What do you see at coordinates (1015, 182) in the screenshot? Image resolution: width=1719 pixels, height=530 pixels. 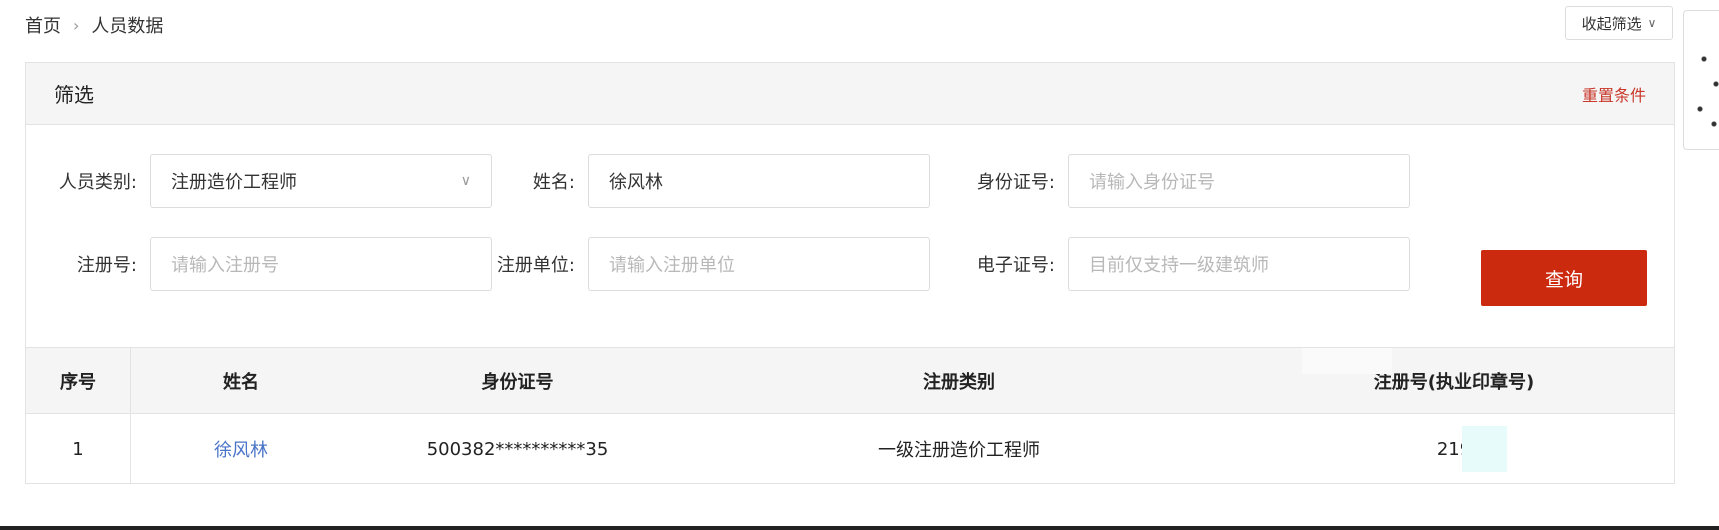 I see `id-number-label: 身份证号:` at bounding box center [1015, 182].